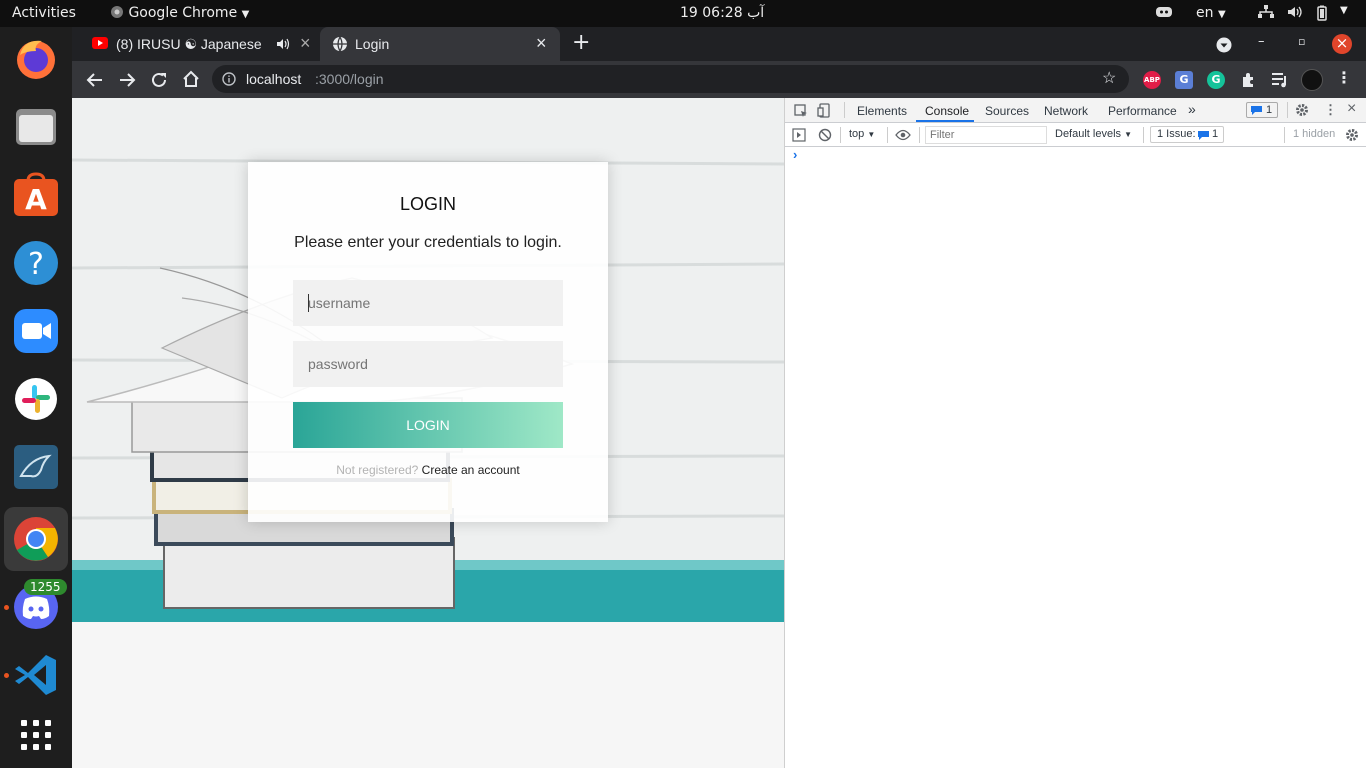  What do you see at coordinates (427, 204) in the screenshot?
I see `login-title: LOGIN` at bounding box center [427, 204].